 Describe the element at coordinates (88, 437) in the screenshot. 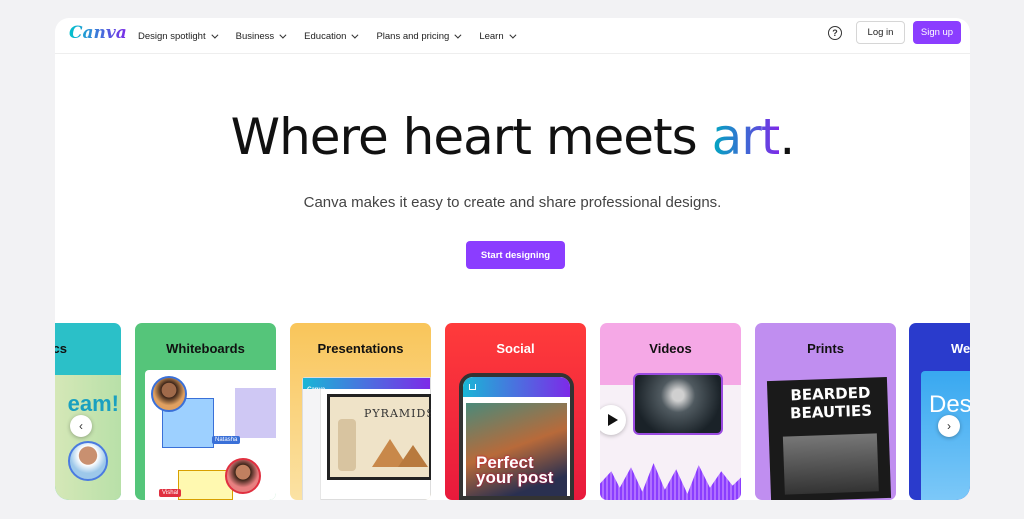

I see `card-preview: eam!` at that location.